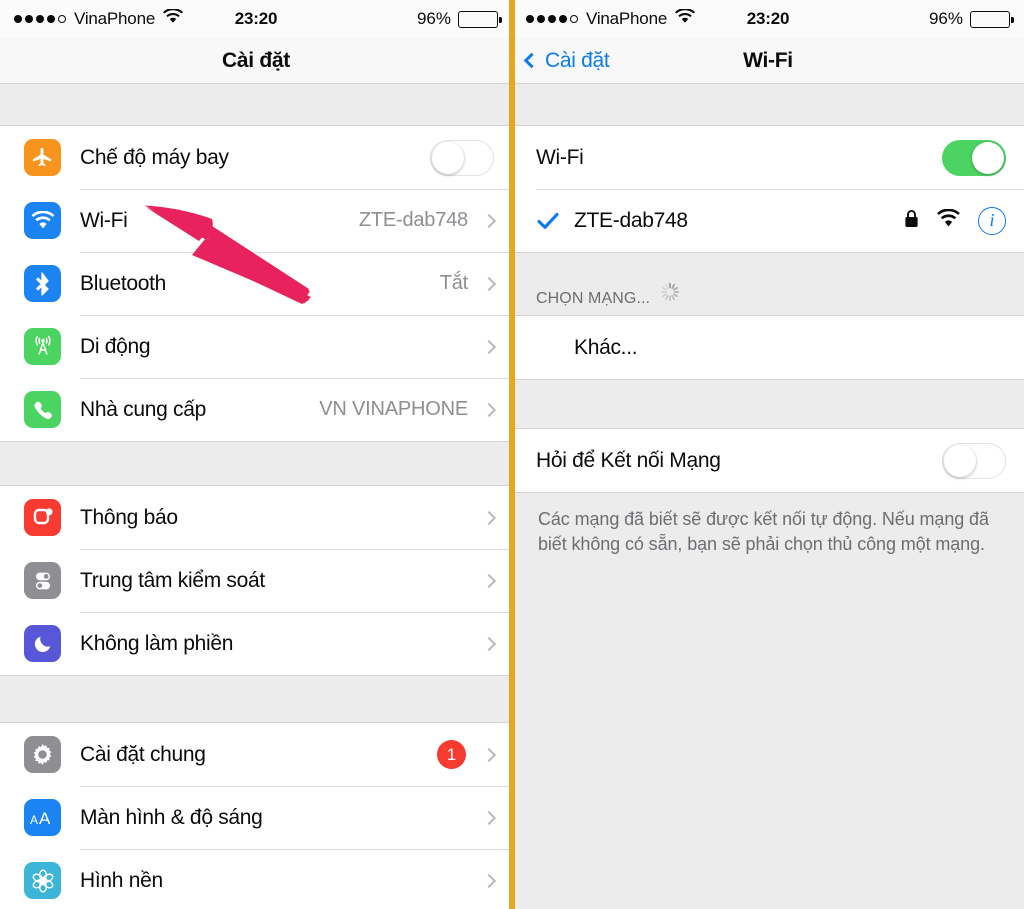  Describe the element at coordinates (631, 220) in the screenshot. I see `connected-network-ssid: ZTE-dab748` at that location.